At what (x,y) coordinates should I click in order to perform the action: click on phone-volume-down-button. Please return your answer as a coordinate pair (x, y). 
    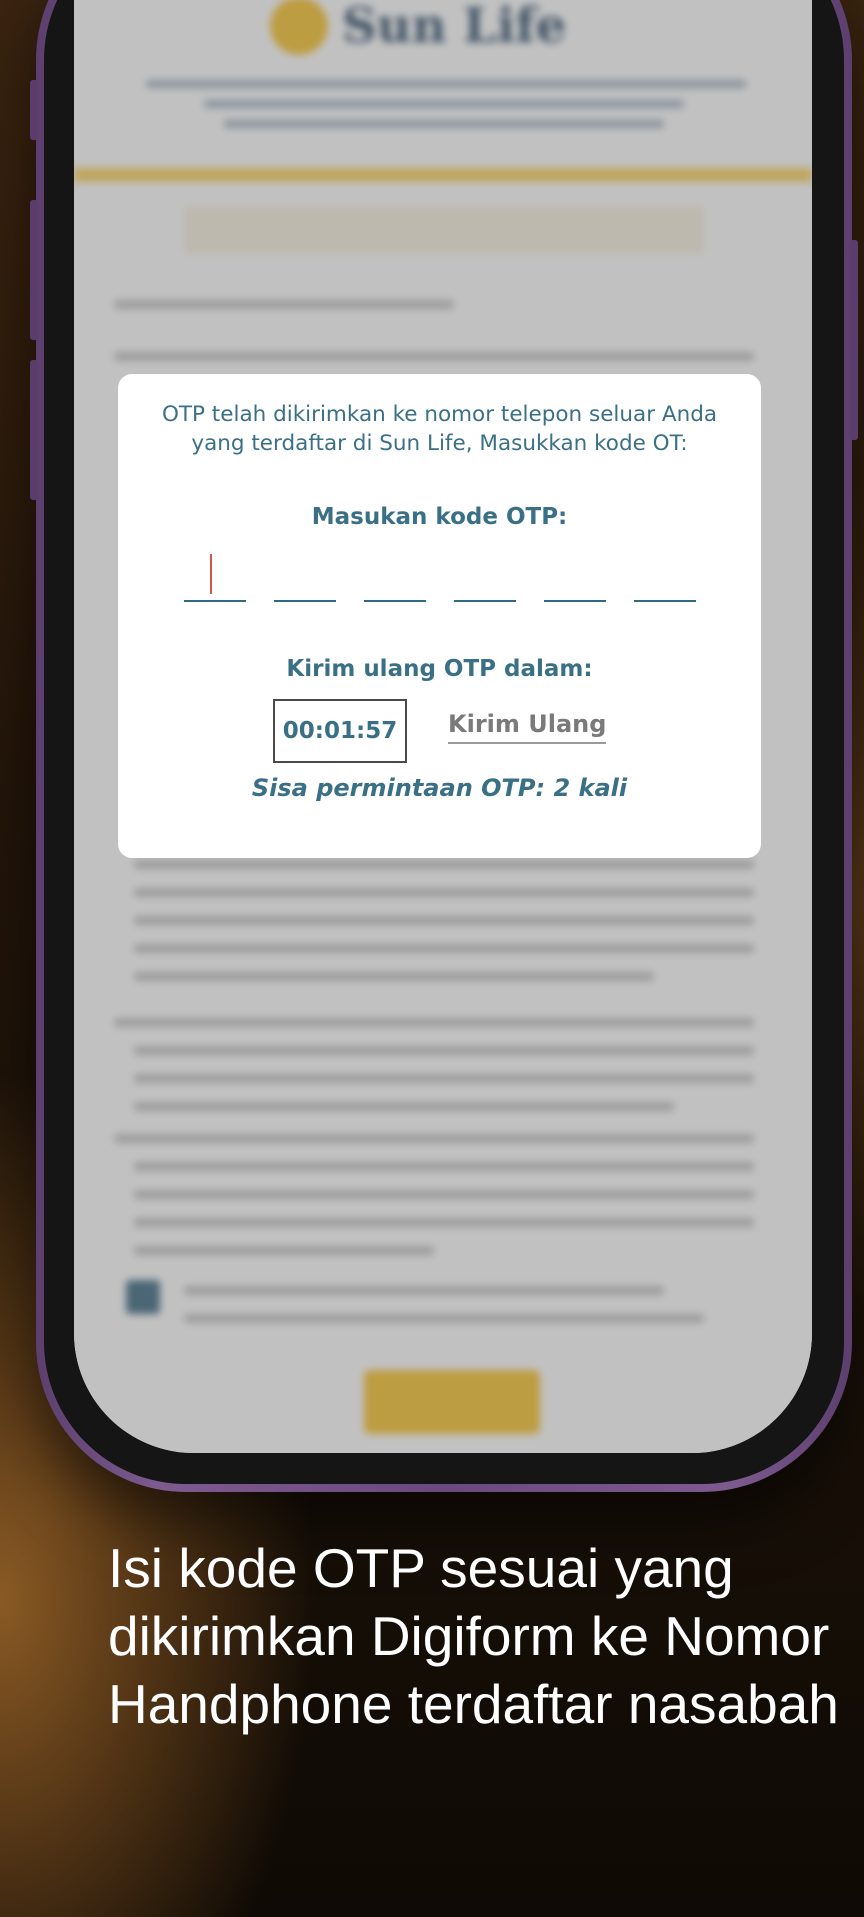
    Looking at the image, I should click on (34, 430).